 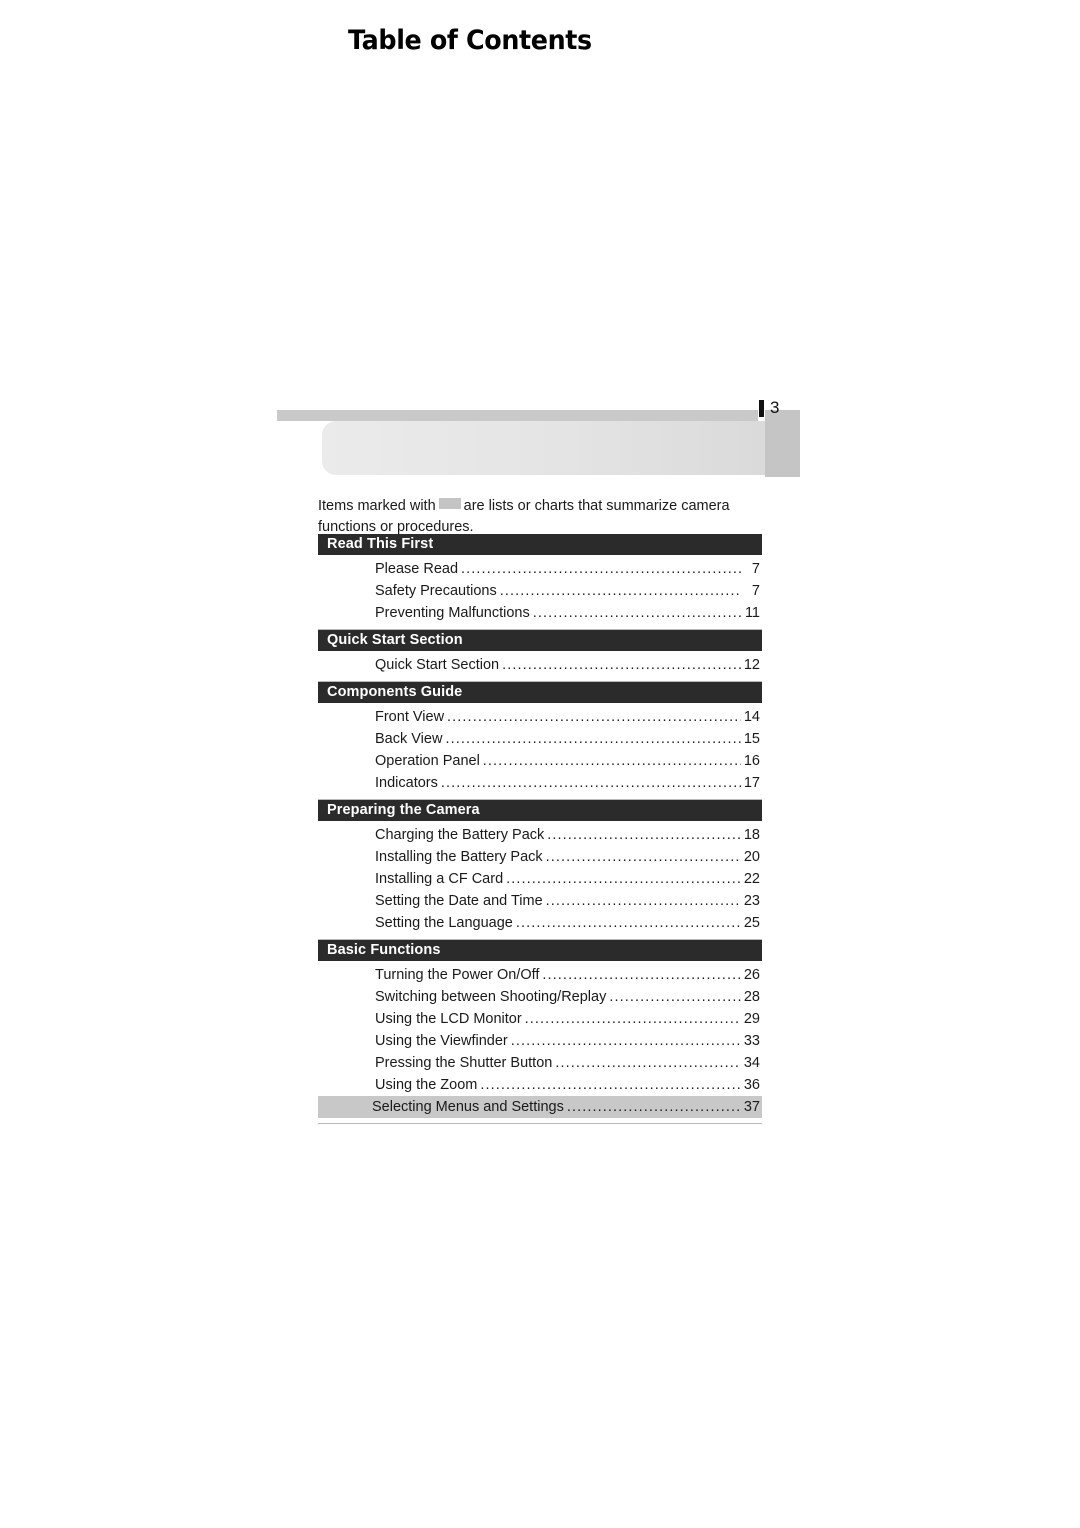 I want to click on toc-section-heading: Components Guide, so click(x=540, y=692).